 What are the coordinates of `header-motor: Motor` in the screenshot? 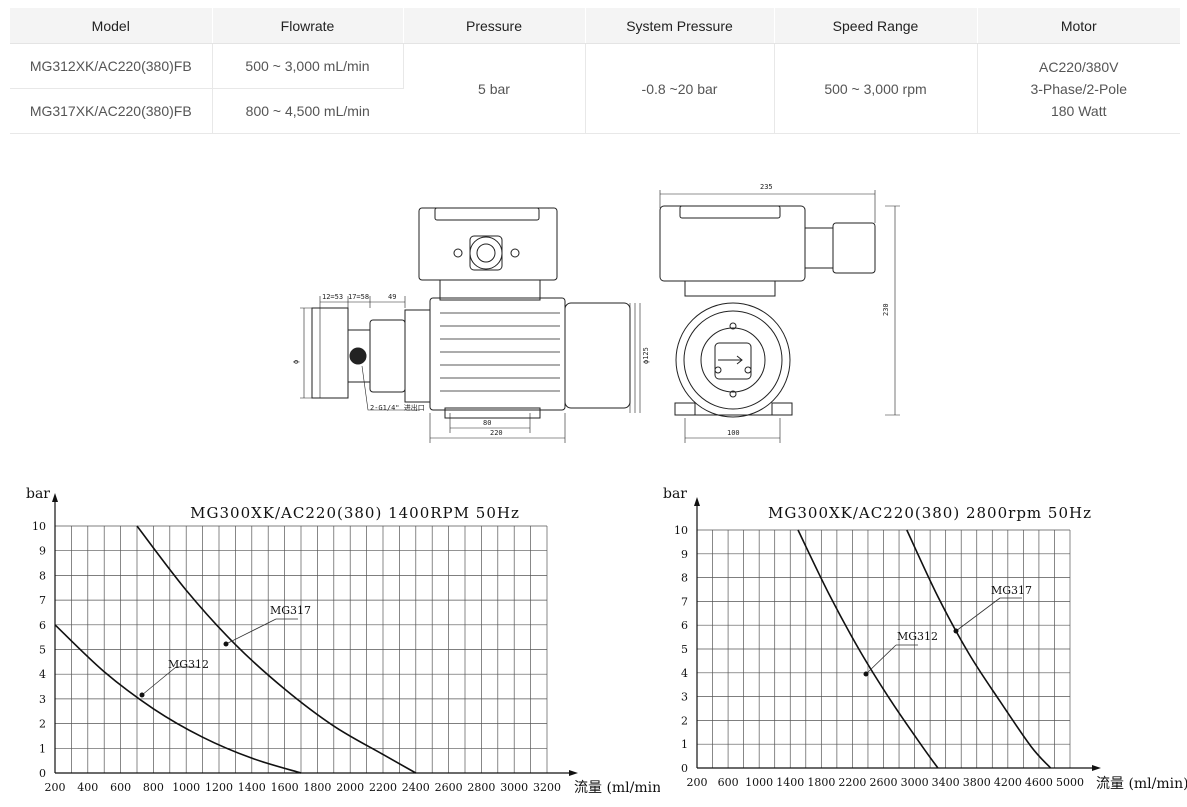 It's located at (1078, 26).